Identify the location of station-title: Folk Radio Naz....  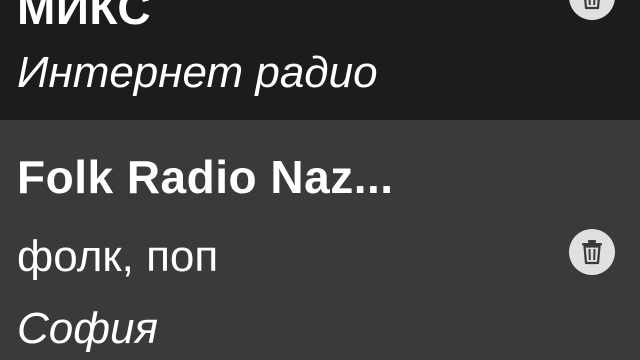
(205, 177).